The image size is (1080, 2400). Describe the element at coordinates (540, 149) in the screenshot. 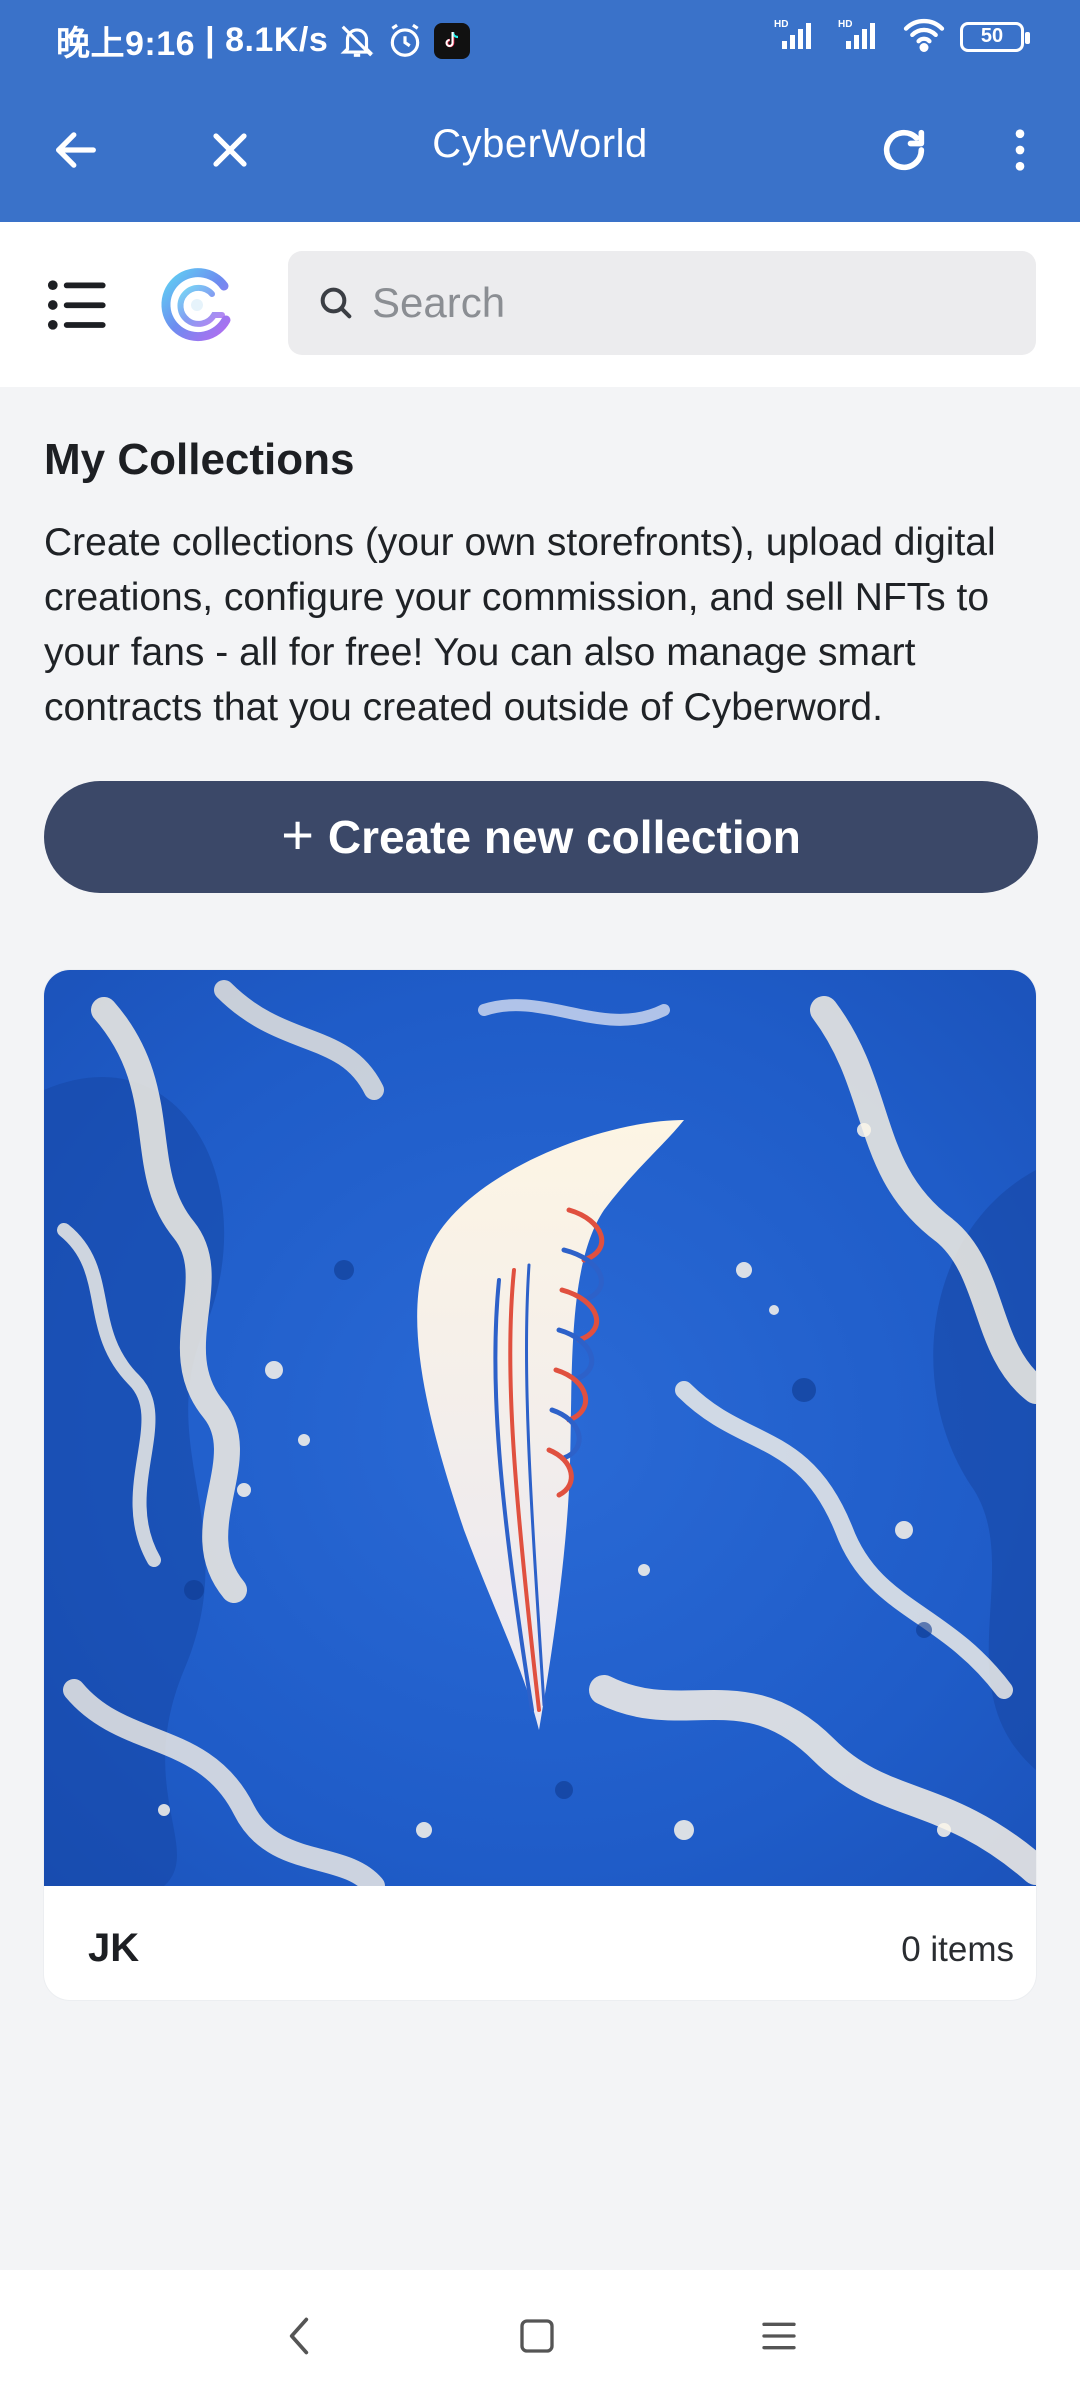

I see `app-bar: CyberWorld` at that location.